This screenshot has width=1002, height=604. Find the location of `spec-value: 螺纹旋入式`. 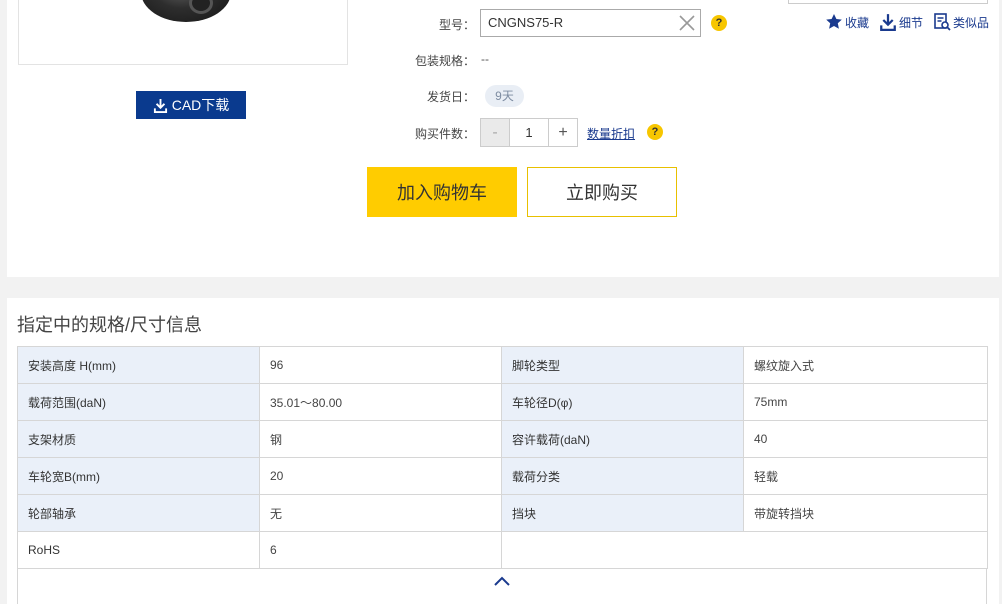

spec-value: 螺纹旋入式 is located at coordinates (865, 365).